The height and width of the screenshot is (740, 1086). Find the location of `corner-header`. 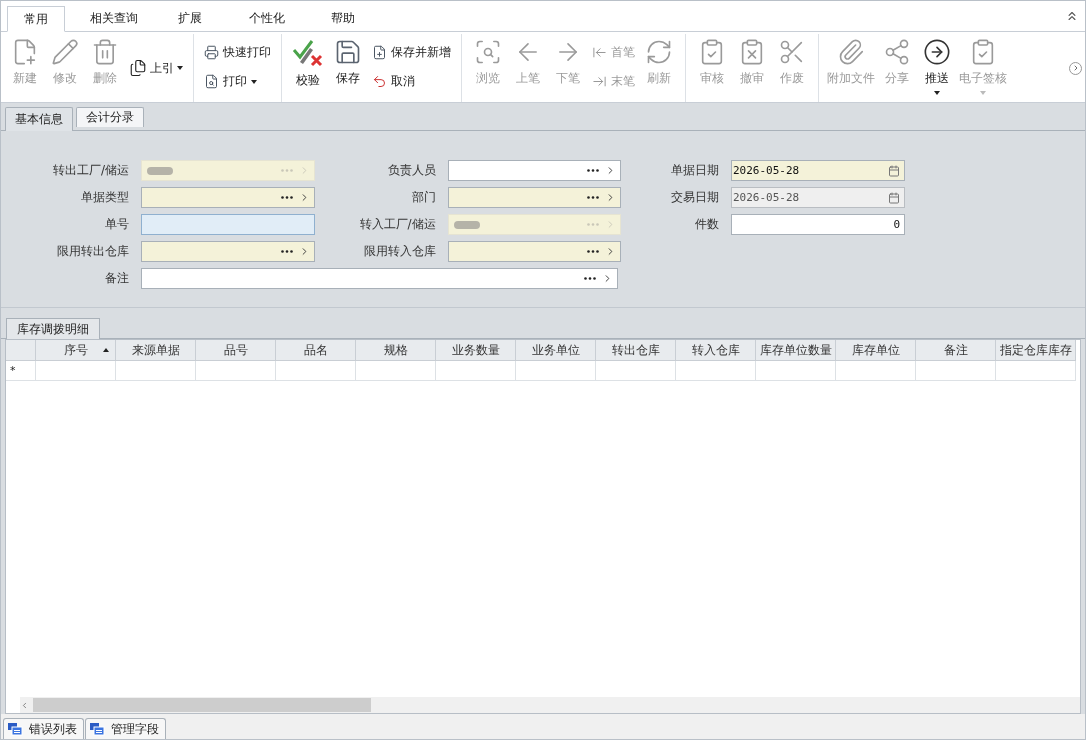

corner-header is located at coordinates (21, 350).